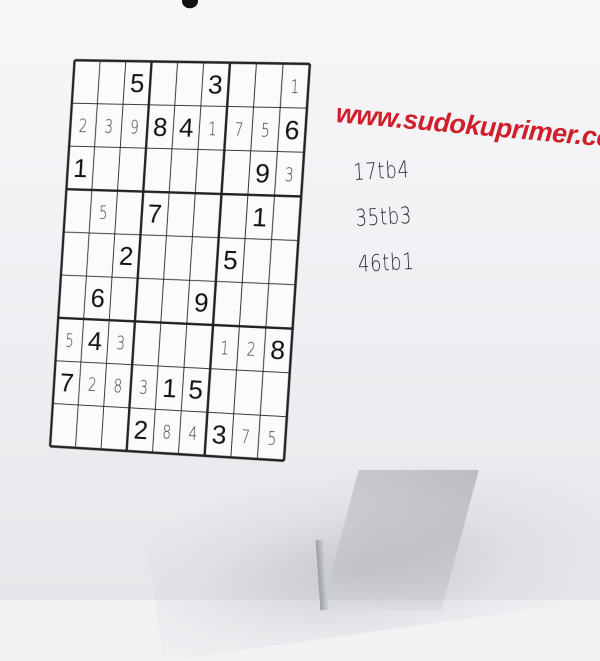 This screenshot has height=661, width=600. Describe the element at coordinates (381, 171) in the screenshot. I see `note-line-1: 17tb4` at that location.